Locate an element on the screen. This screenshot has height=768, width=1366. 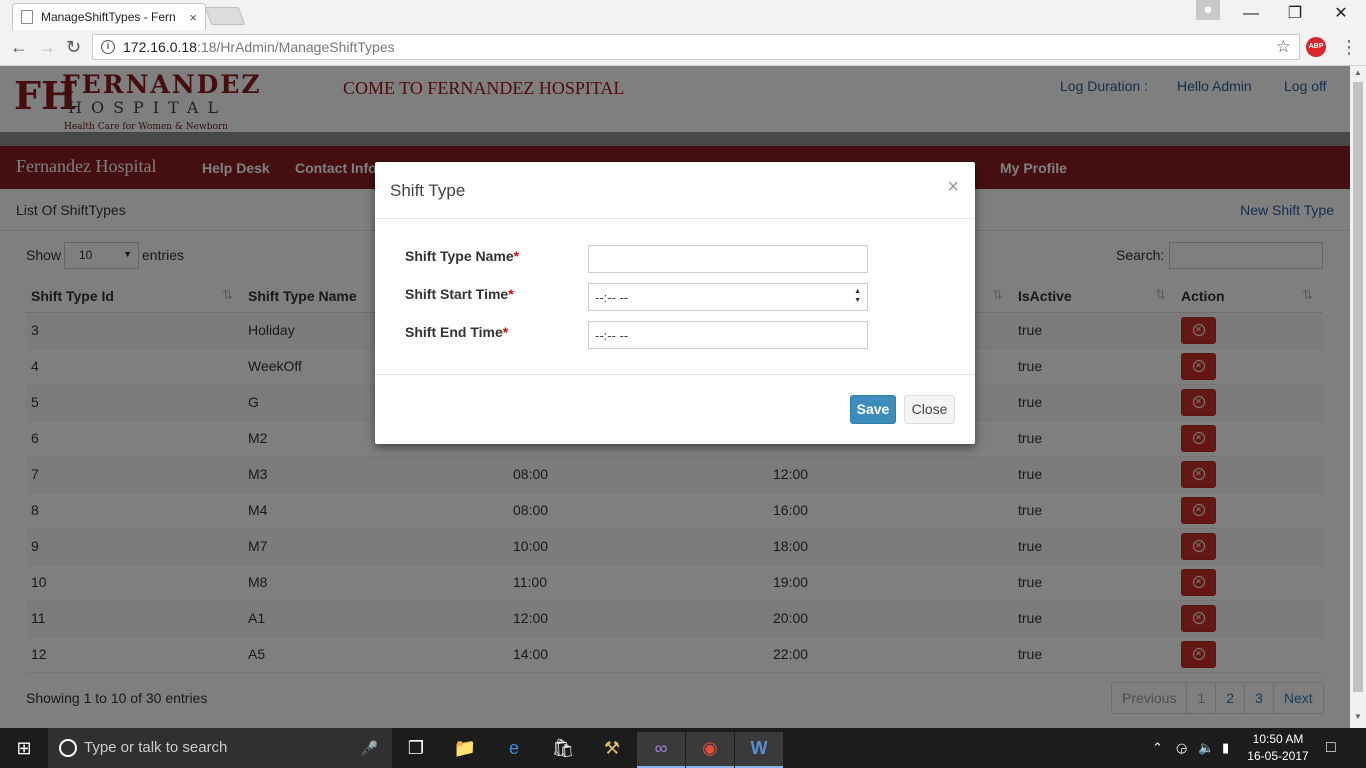
tab-close-icon: × is located at coordinates (193, 17).